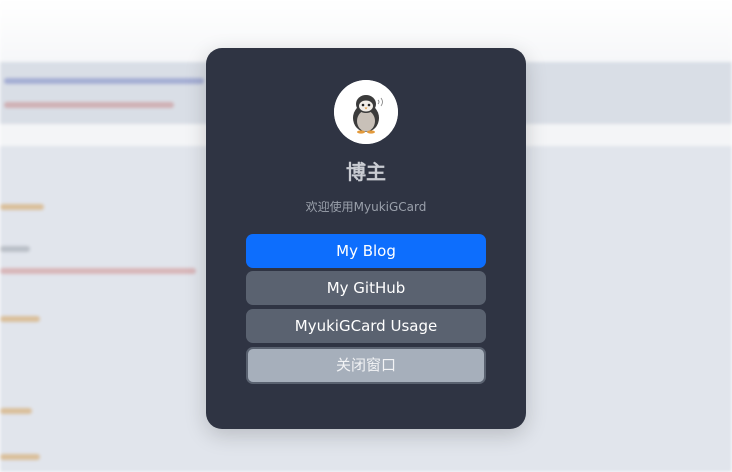 Image resolution: width=732 pixels, height=472 pixels. What do you see at coordinates (366, 326) in the screenshot?
I see `usage-button: MyukiGCard Usage` at bounding box center [366, 326].